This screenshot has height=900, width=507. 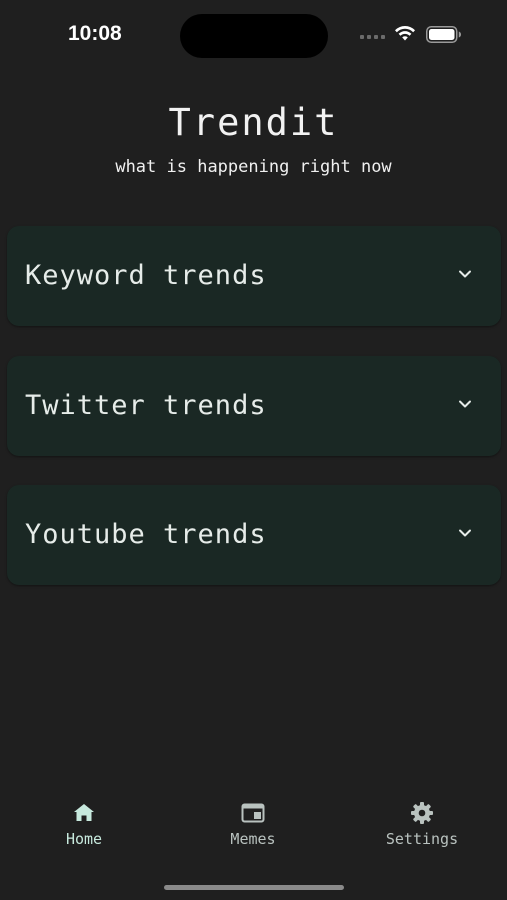 I want to click on battery-icon, so click(x=443, y=34).